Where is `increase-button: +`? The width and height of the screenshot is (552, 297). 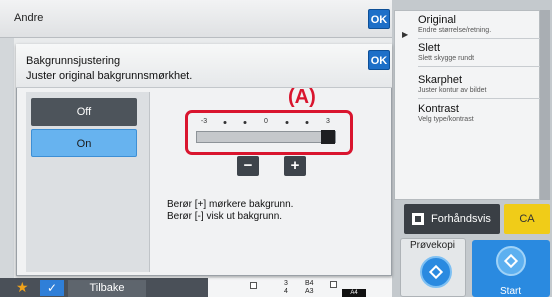 increase-button: + is located at coordinates (295, 166).